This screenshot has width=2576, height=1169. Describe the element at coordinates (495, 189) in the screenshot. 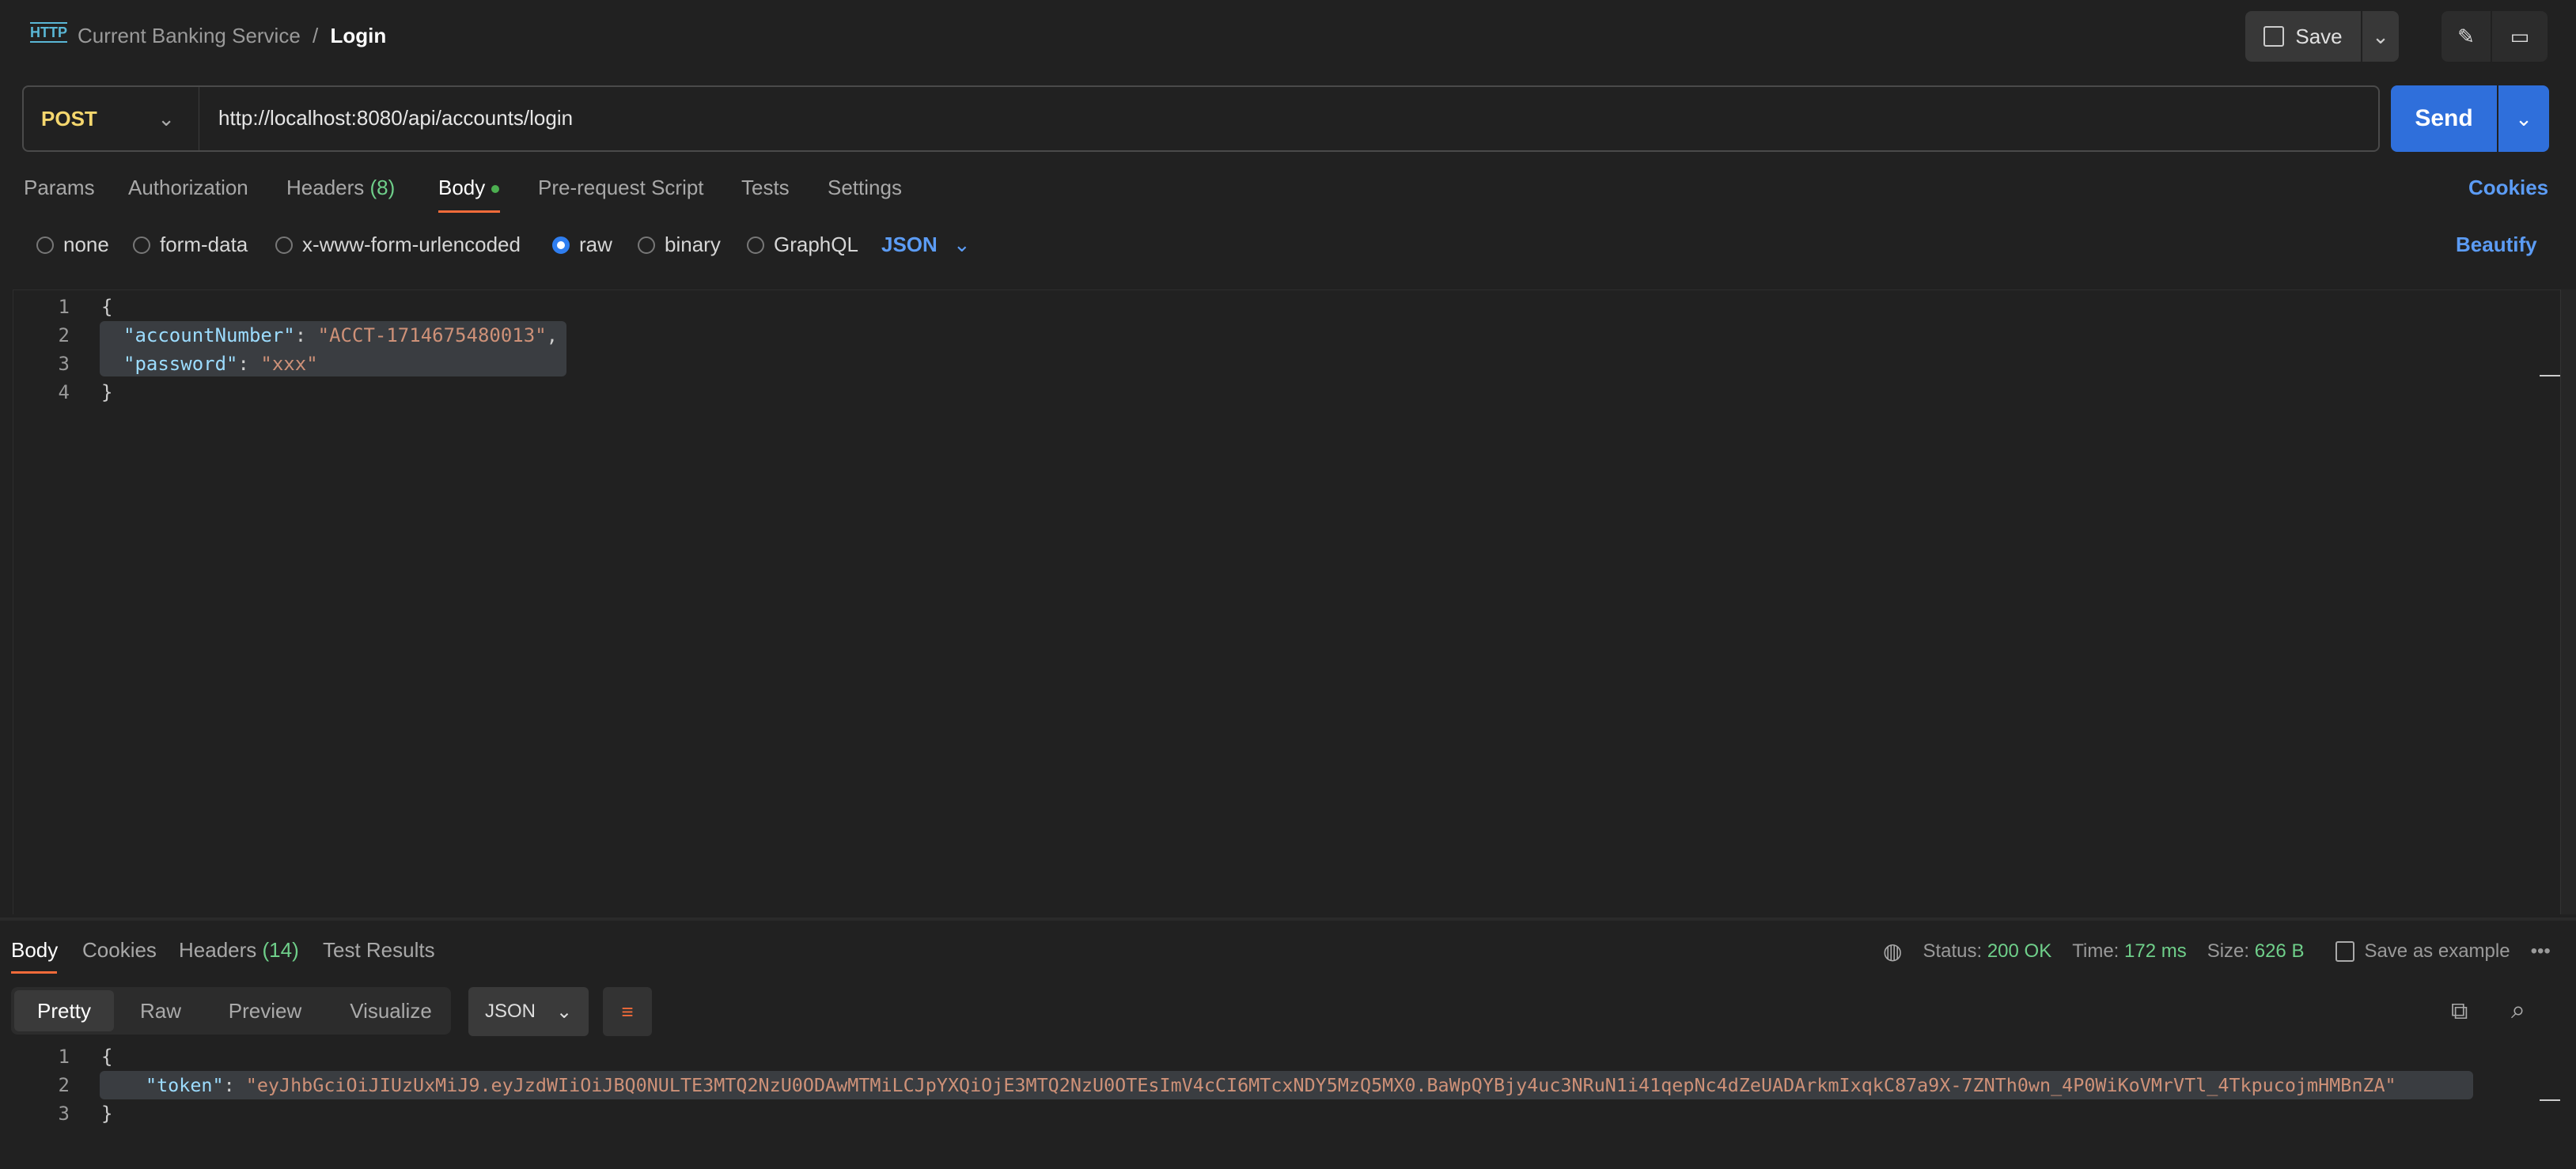

I see `modified-dot-icon` at that location.